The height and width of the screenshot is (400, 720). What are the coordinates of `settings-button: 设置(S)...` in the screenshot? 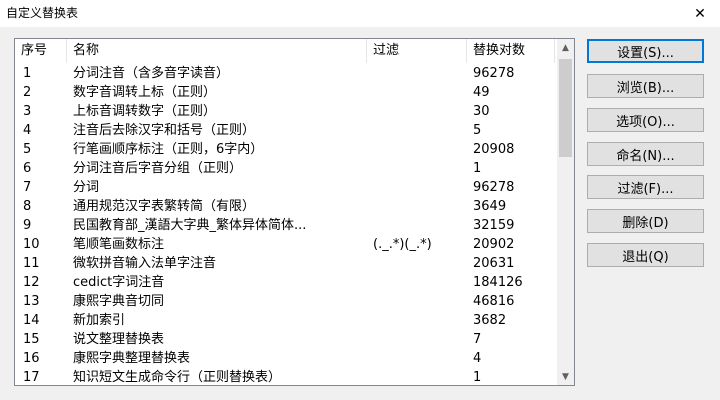 It's located at (645, 51).